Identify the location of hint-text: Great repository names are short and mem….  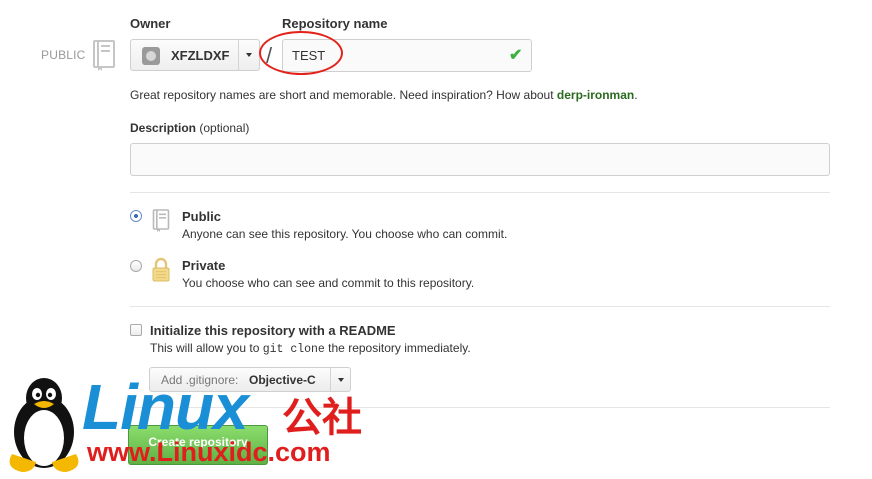
(343, 95).